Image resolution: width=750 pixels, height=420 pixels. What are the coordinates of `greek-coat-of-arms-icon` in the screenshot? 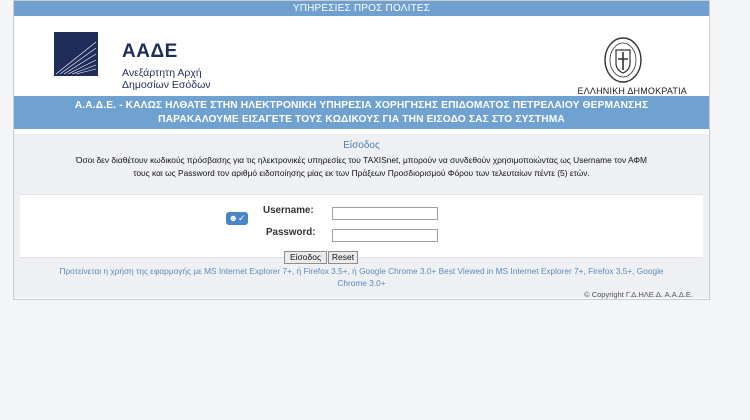 It's located at (623, 60).